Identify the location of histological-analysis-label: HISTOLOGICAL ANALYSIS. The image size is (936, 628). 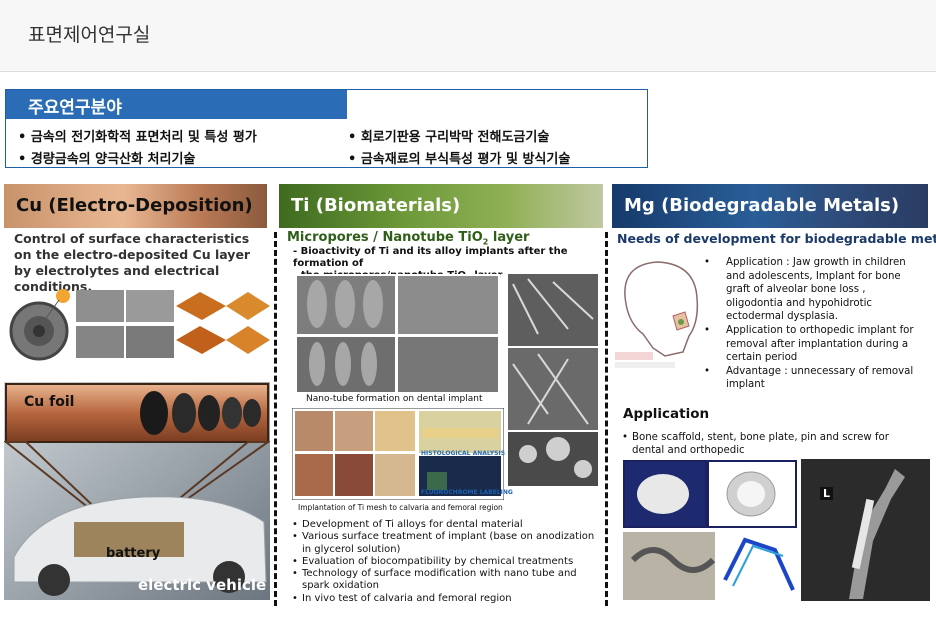
(463, 453).